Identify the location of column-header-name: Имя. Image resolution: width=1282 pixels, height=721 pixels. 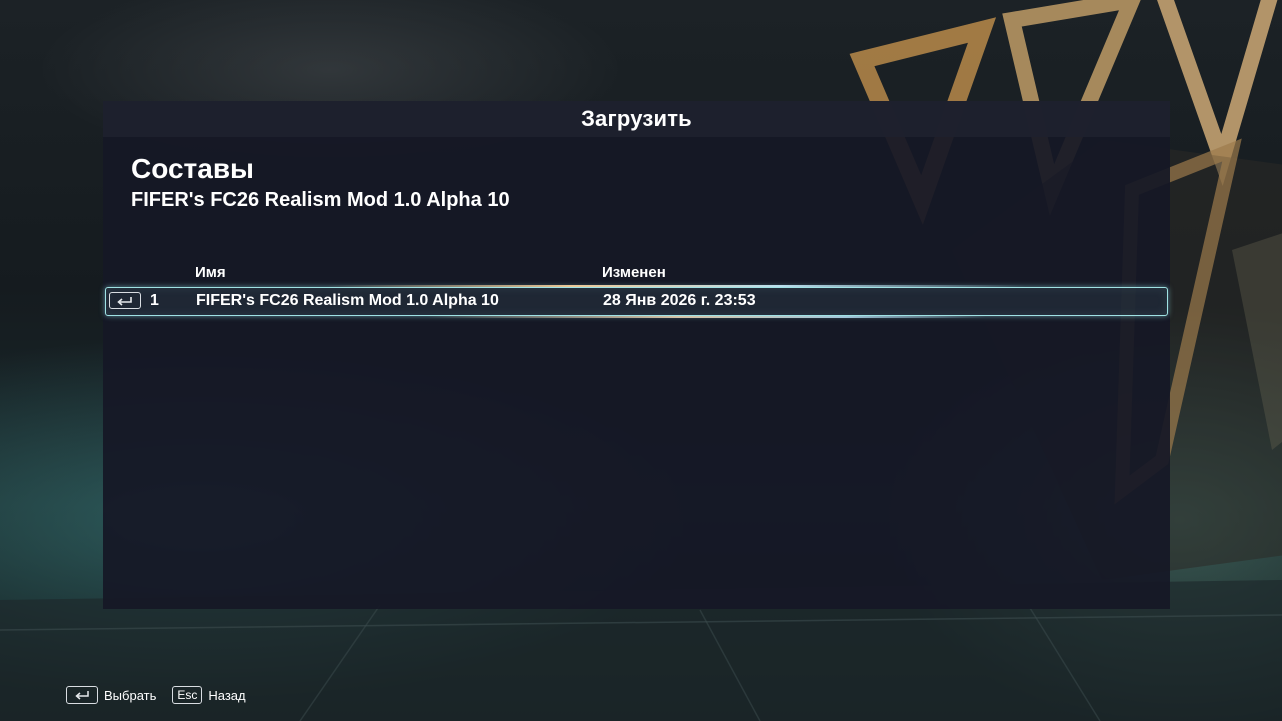
(210, 272).